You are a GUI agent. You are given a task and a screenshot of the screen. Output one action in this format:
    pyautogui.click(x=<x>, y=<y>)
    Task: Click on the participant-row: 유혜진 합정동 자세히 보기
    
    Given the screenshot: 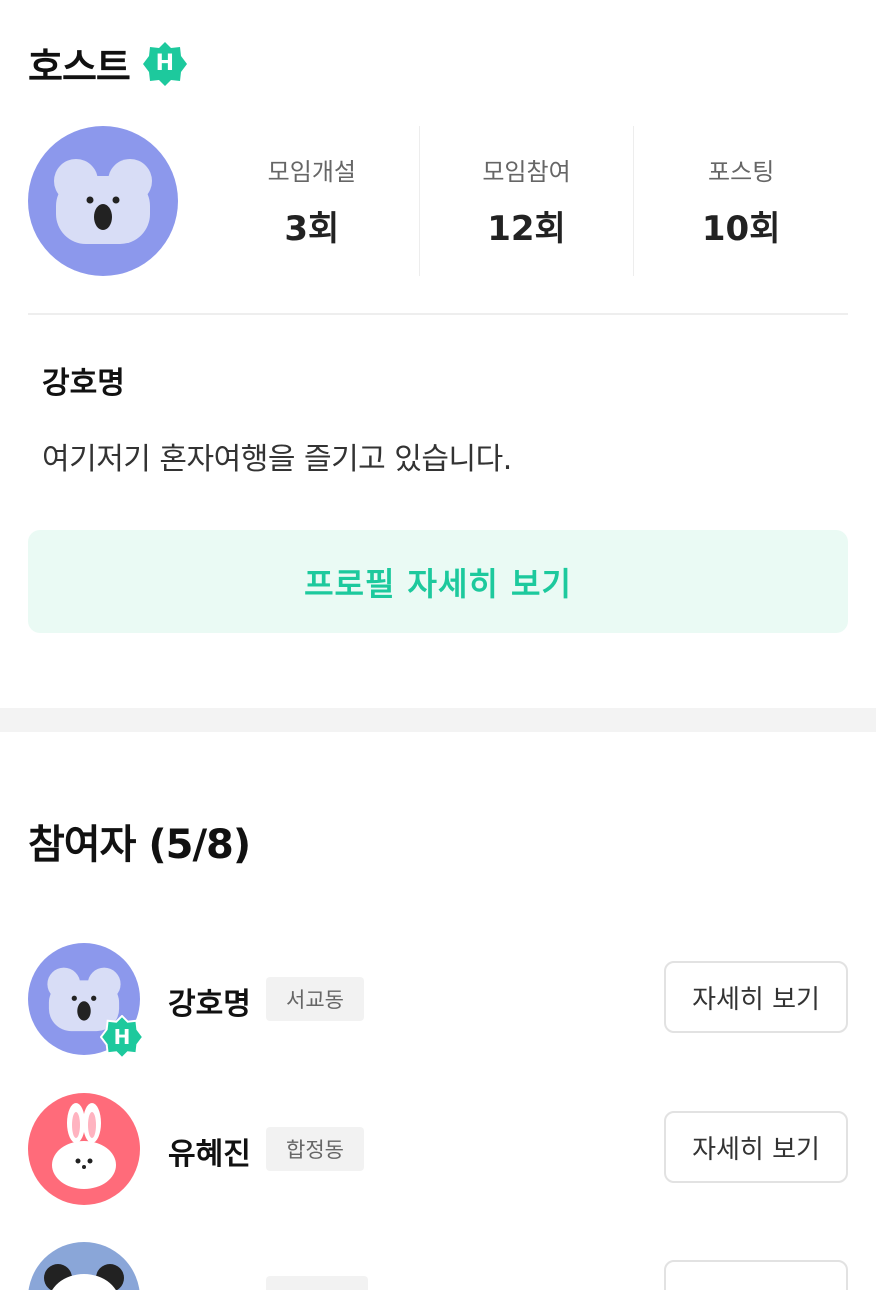 What is the action you would take?
    pyautogui.click(x=438, y=1149)
    